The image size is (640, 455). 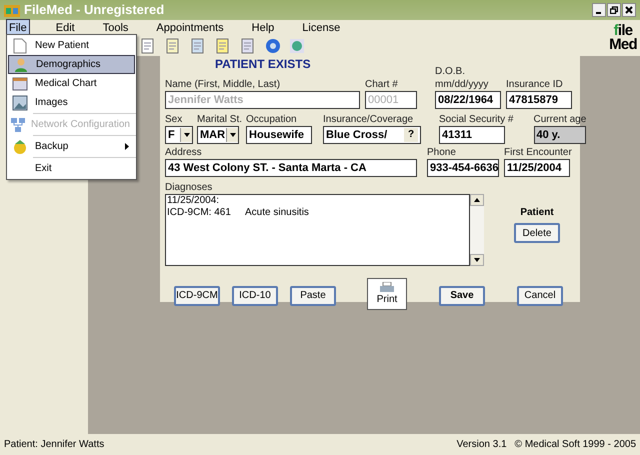 I want to click on text-field: 11/25/2004, so click(x=537, y=168).